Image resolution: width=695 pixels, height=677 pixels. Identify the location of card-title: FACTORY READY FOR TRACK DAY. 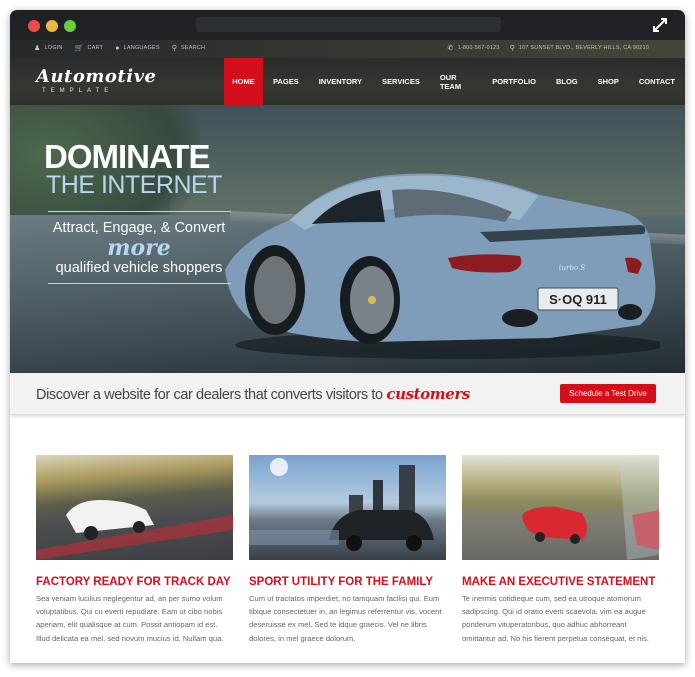
(134, 582).